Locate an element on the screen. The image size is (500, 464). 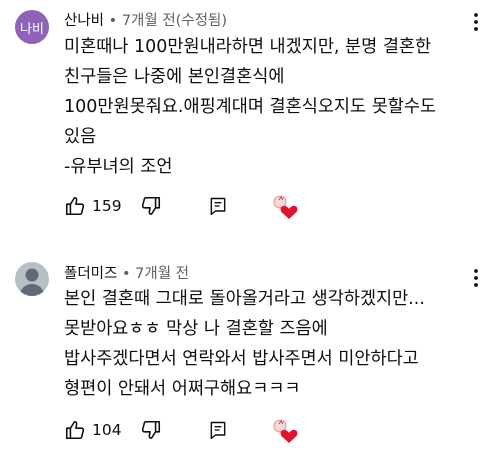
like-button: 104 is located at coordinates (93, 430).